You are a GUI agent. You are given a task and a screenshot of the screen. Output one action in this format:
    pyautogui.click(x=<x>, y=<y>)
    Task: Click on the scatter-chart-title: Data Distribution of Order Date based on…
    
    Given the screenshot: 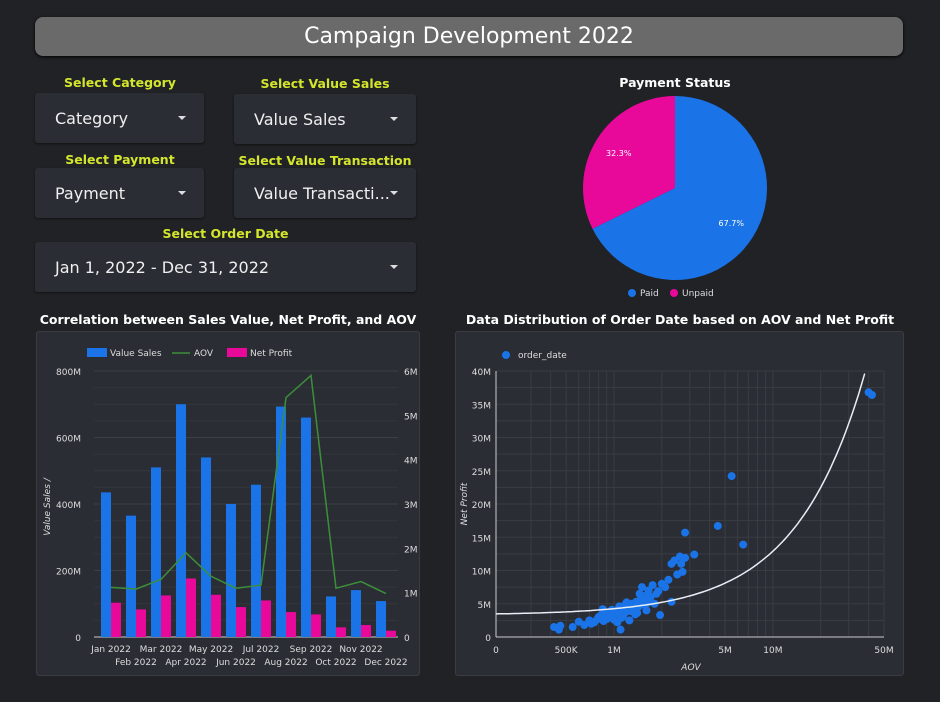 What is the action you would take?
    pyautogui.click(x=680, y=319)
    